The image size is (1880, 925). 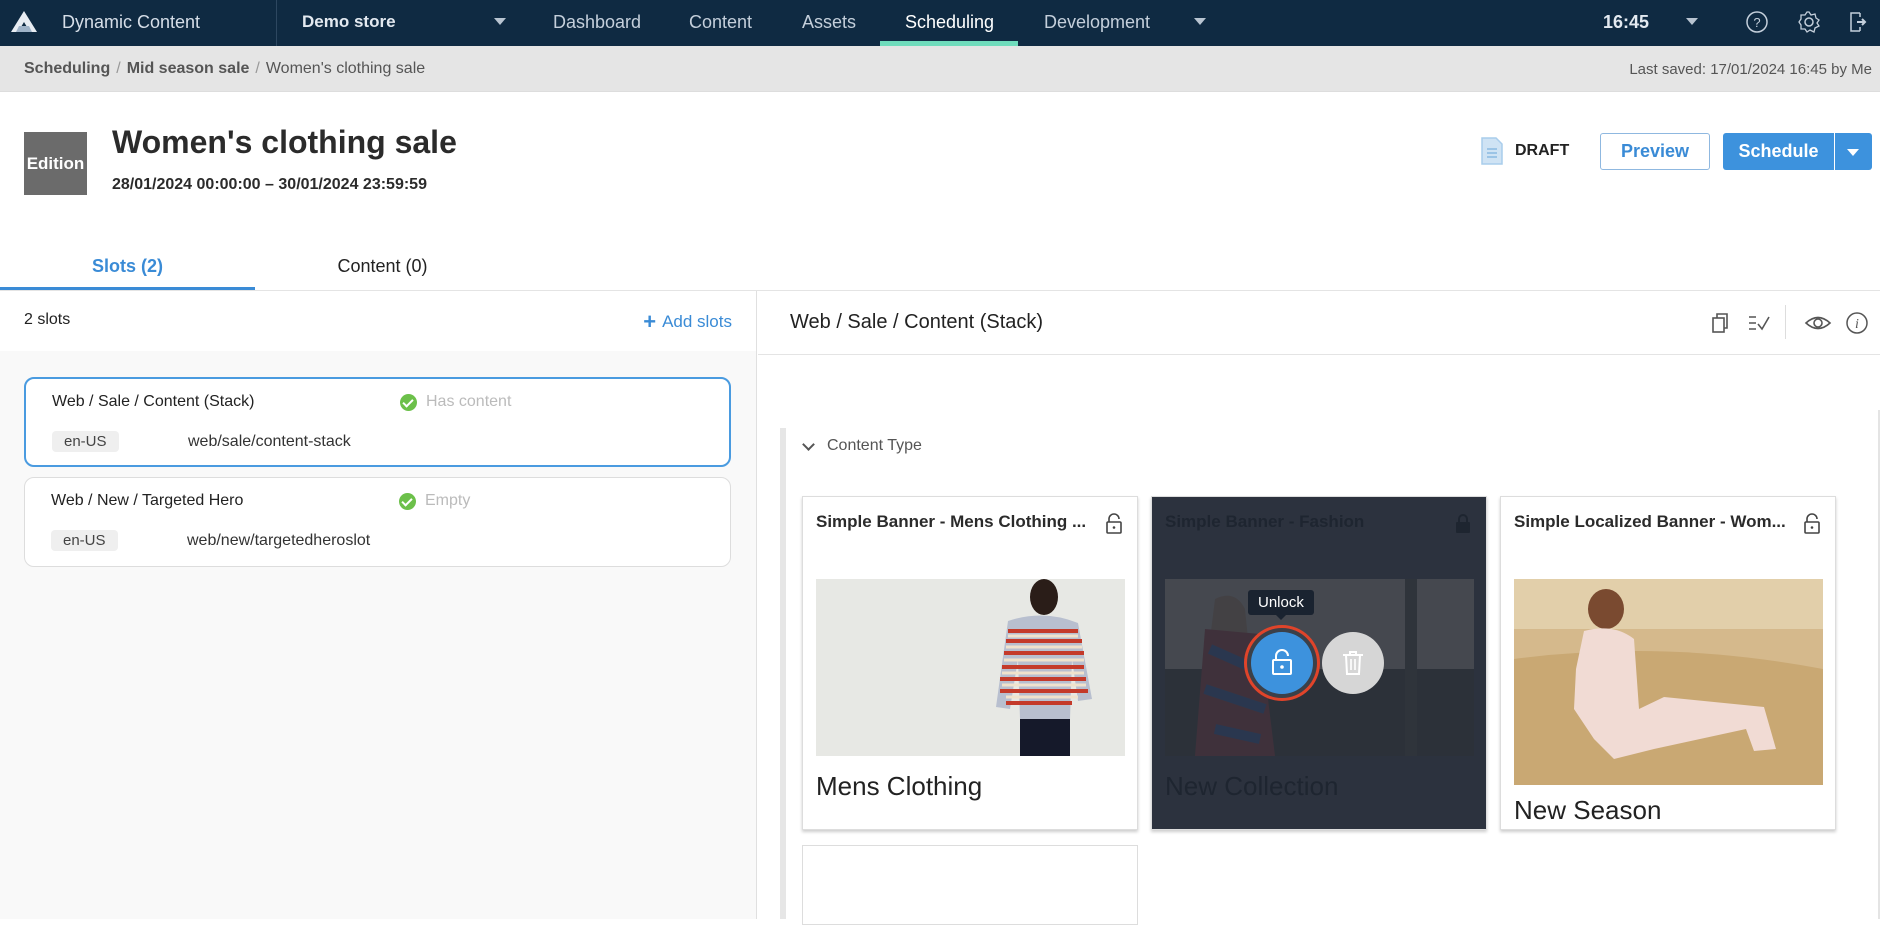 I want to click on delete-button, so click(x=1353, y=663).